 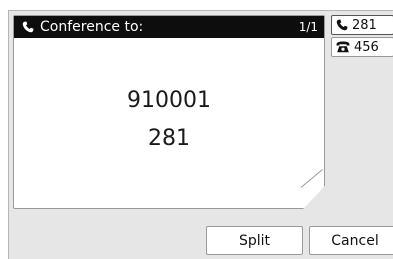 What do you see at coordinates (169, 138) in the screenshot?
I see `conference-number: 281` at bounding box center [169, 138].